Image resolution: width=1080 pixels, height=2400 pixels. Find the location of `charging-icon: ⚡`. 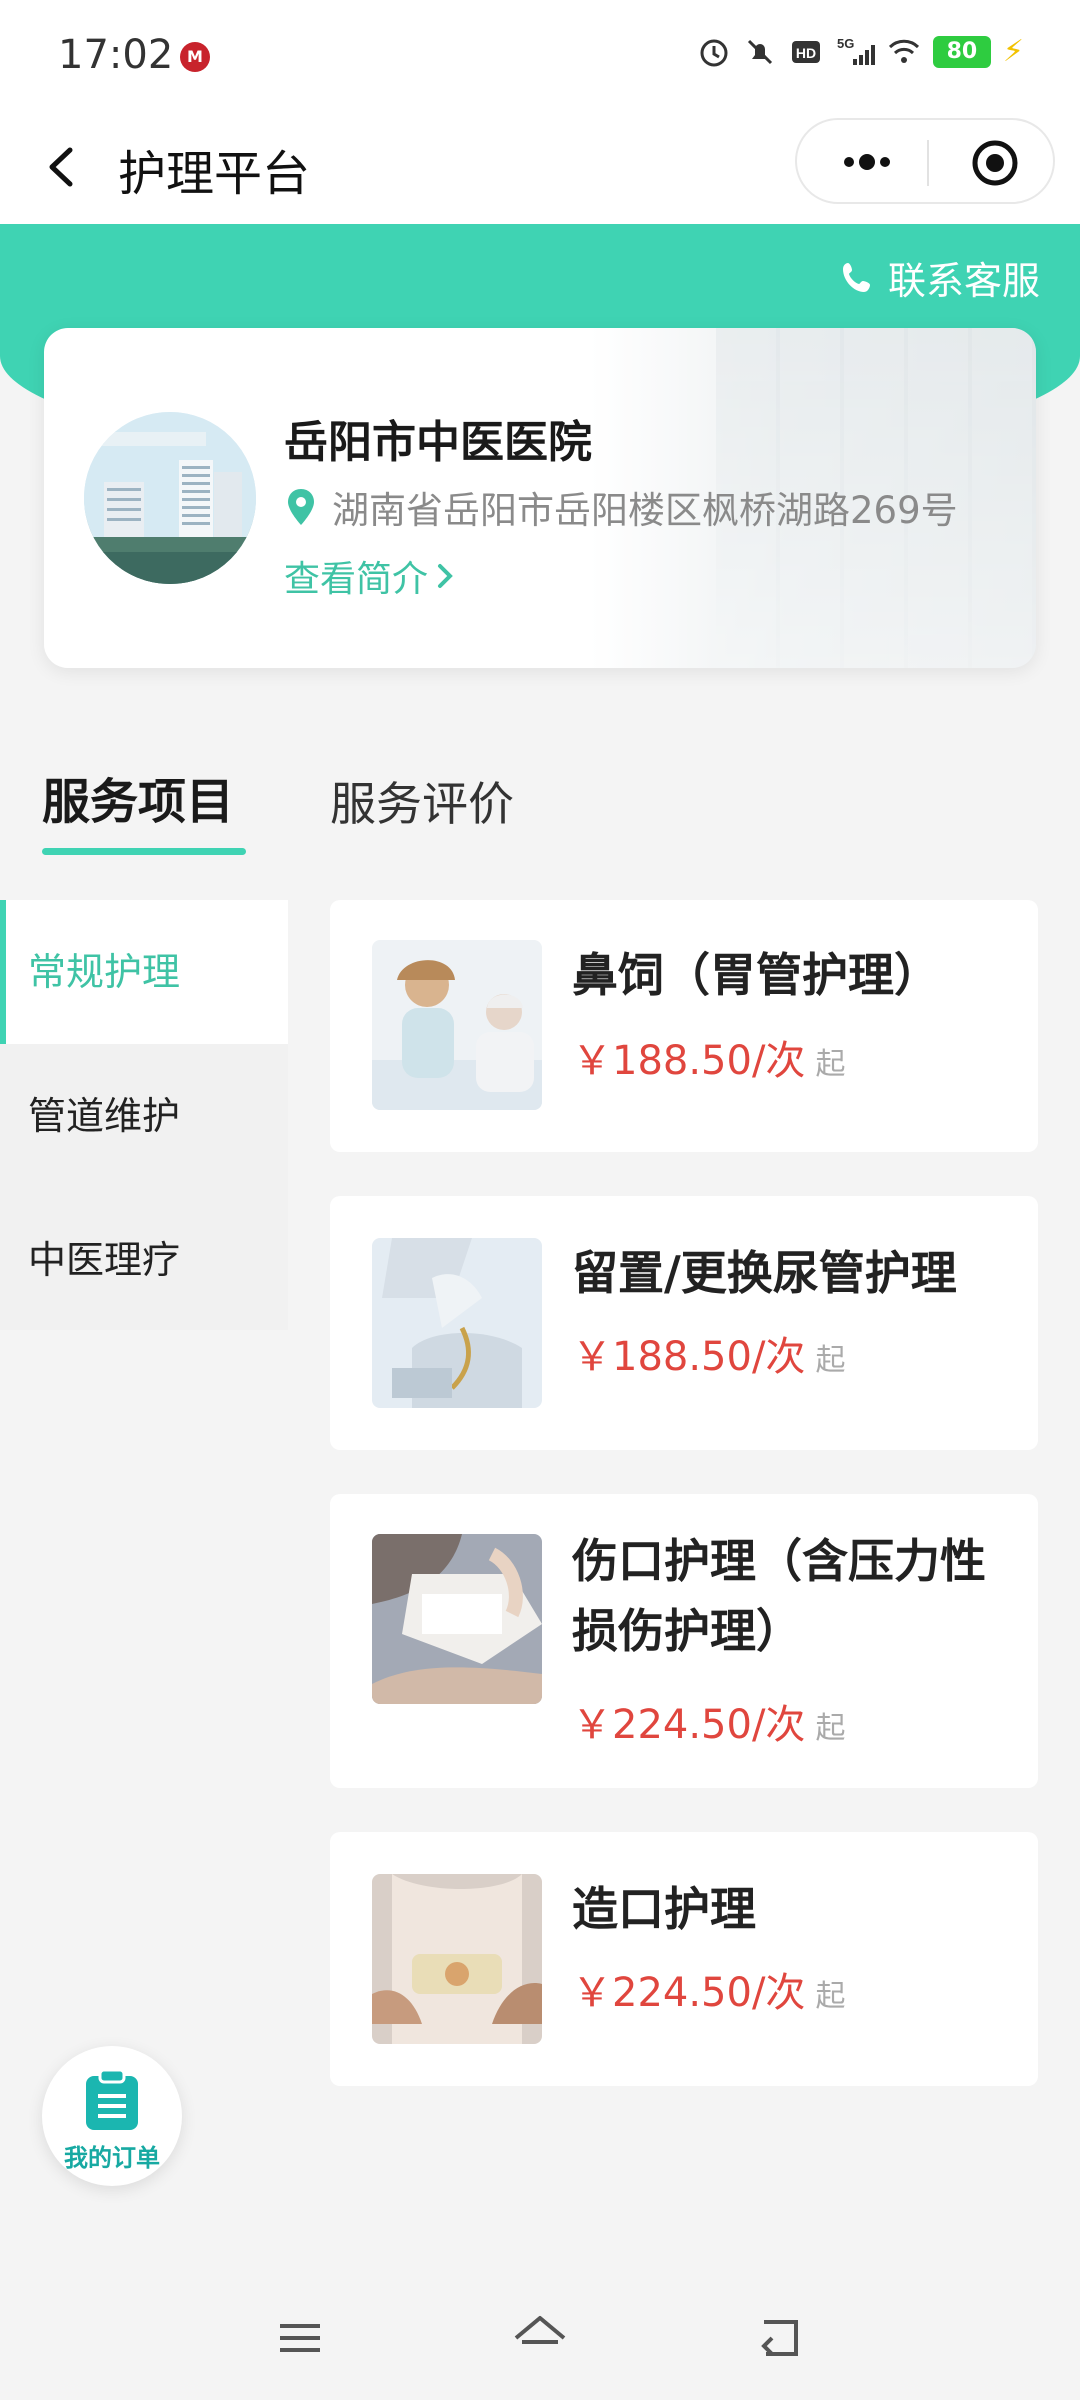

charging-icon: ⚡ is located at coordinates (1013, 51).